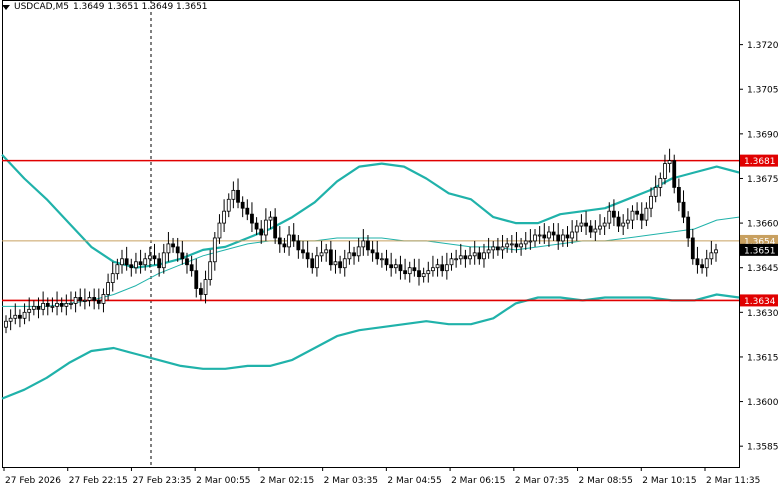 The width and height of the screenshot is (781, 489). I want to click on y-tick-label: 1.3705, so click(763, 91).